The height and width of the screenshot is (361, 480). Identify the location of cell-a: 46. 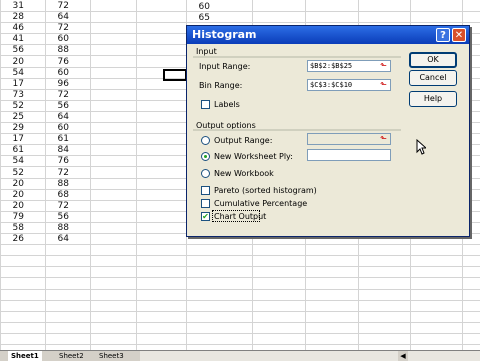
(12, 28).